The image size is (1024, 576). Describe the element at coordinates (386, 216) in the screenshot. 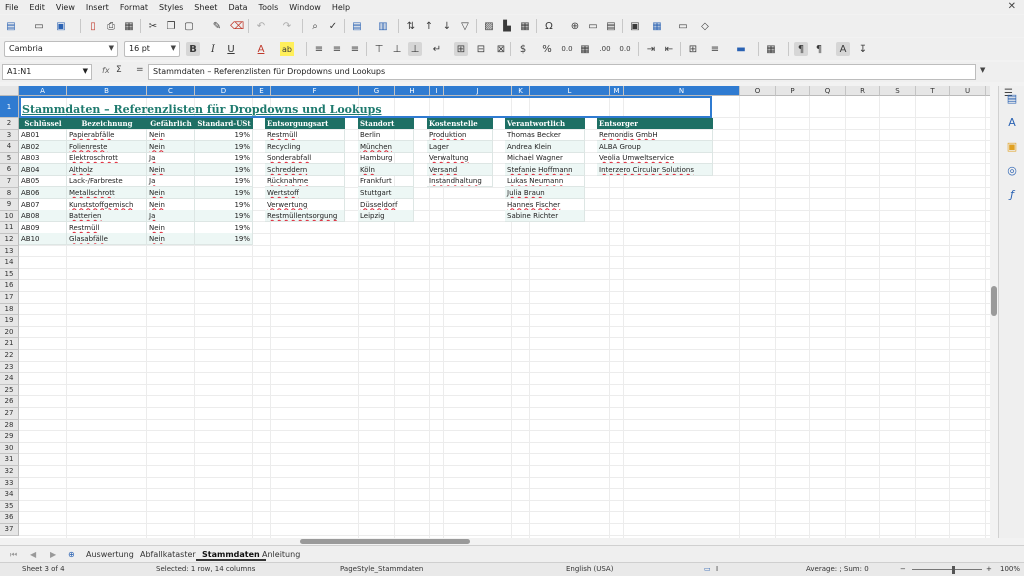

I see `table-cell: Leipzig` at that location.